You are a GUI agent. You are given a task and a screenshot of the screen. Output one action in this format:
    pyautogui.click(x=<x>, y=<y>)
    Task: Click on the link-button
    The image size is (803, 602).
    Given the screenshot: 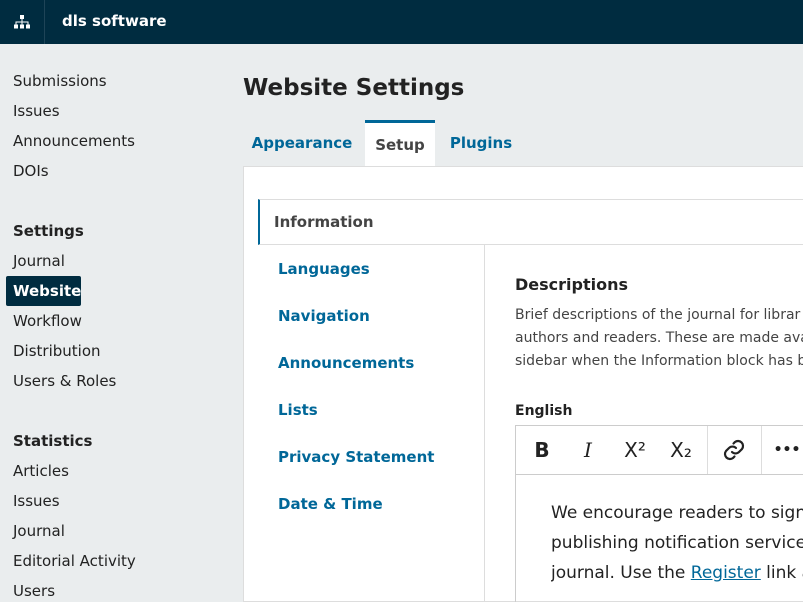 What is the action you would take?
    pyautogui.click(x=734, y=450)
    